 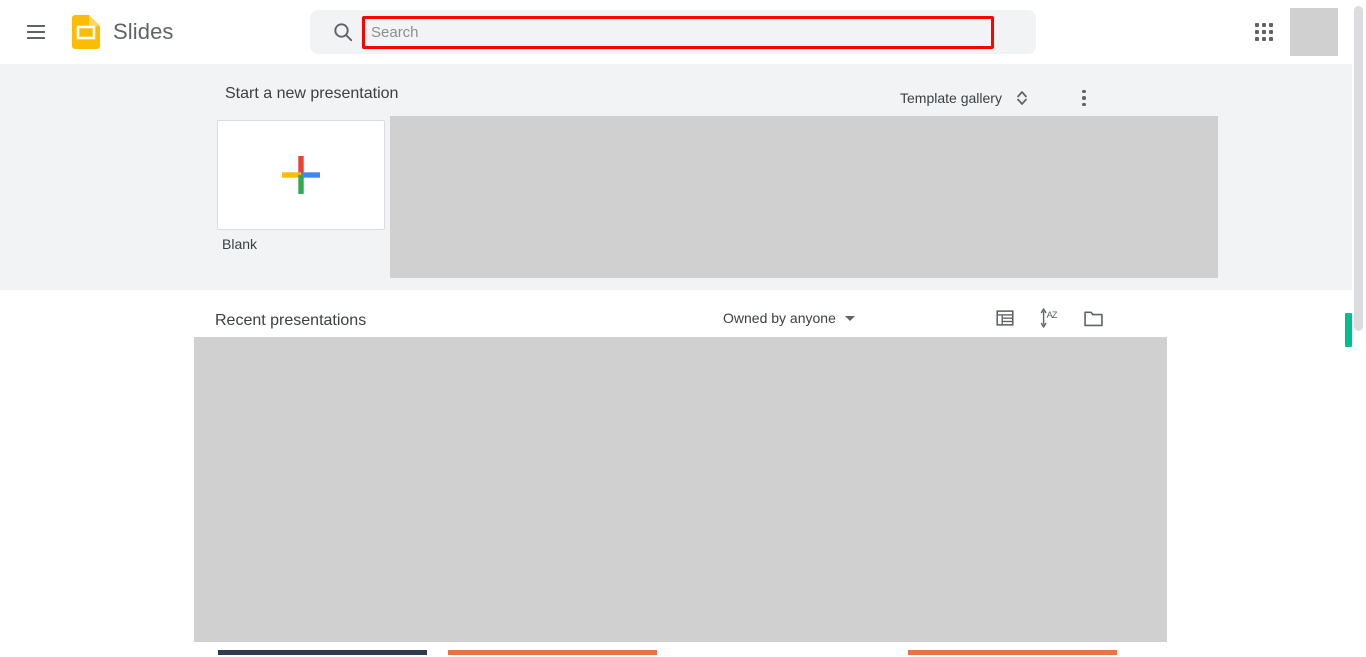 I want to click on scroll-position-marker, so click(x=1348, y=330).